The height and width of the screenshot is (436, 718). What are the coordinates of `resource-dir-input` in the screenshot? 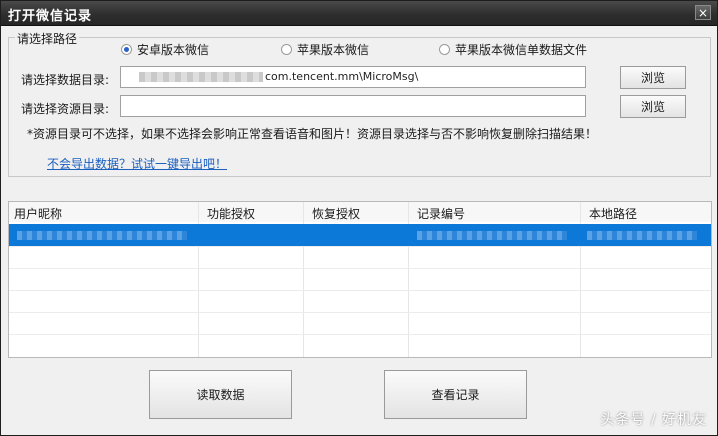 It's located at (353, 106).